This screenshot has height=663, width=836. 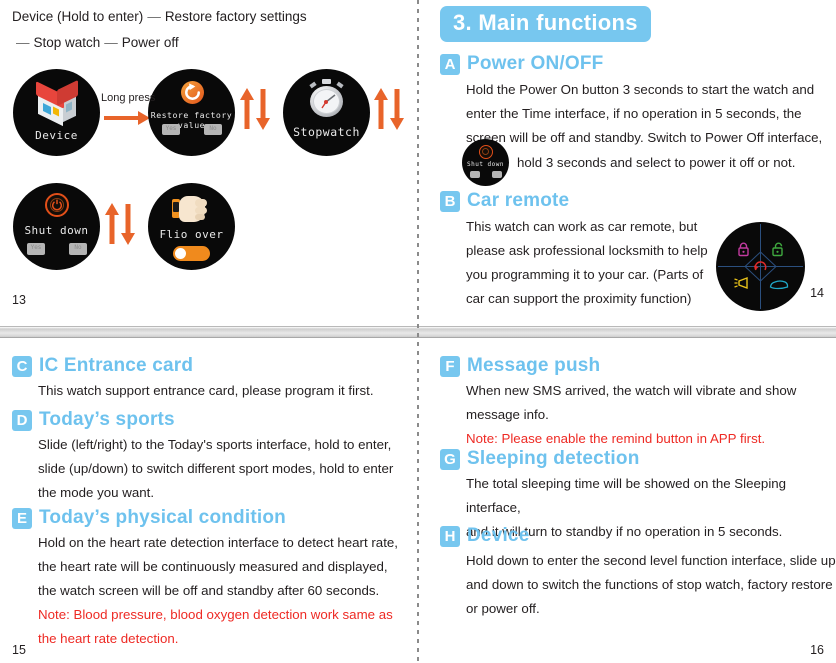 What do you see at coordinates (194, 210) in the screenshot?
I see `wrist-watch-hand-icon` at bounding box center [194, 210].